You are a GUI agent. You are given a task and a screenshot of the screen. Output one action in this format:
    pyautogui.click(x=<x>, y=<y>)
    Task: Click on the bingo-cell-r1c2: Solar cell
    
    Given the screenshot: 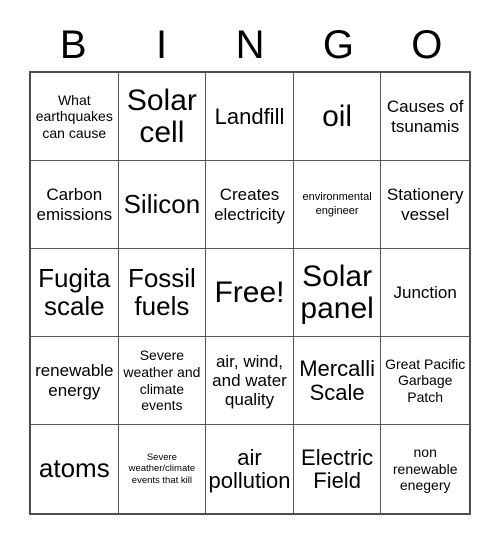 What is the action you would take?
    pyautogui.click(x=162, y=117)
    